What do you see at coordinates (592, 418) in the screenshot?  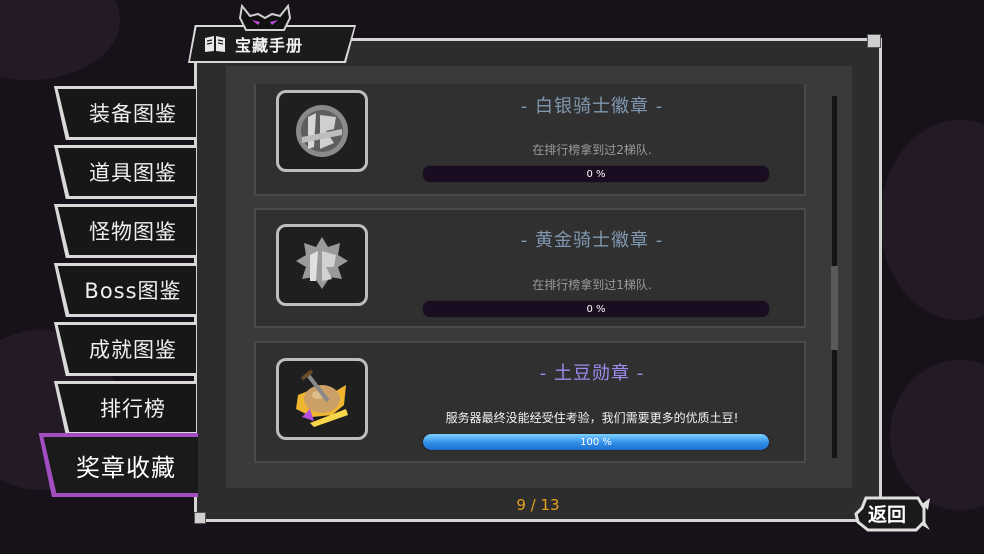 I see `medal-description: 服务器最终没能经受住考验，我们需要更多的优质土豆!` at bounding box center [592, 418].